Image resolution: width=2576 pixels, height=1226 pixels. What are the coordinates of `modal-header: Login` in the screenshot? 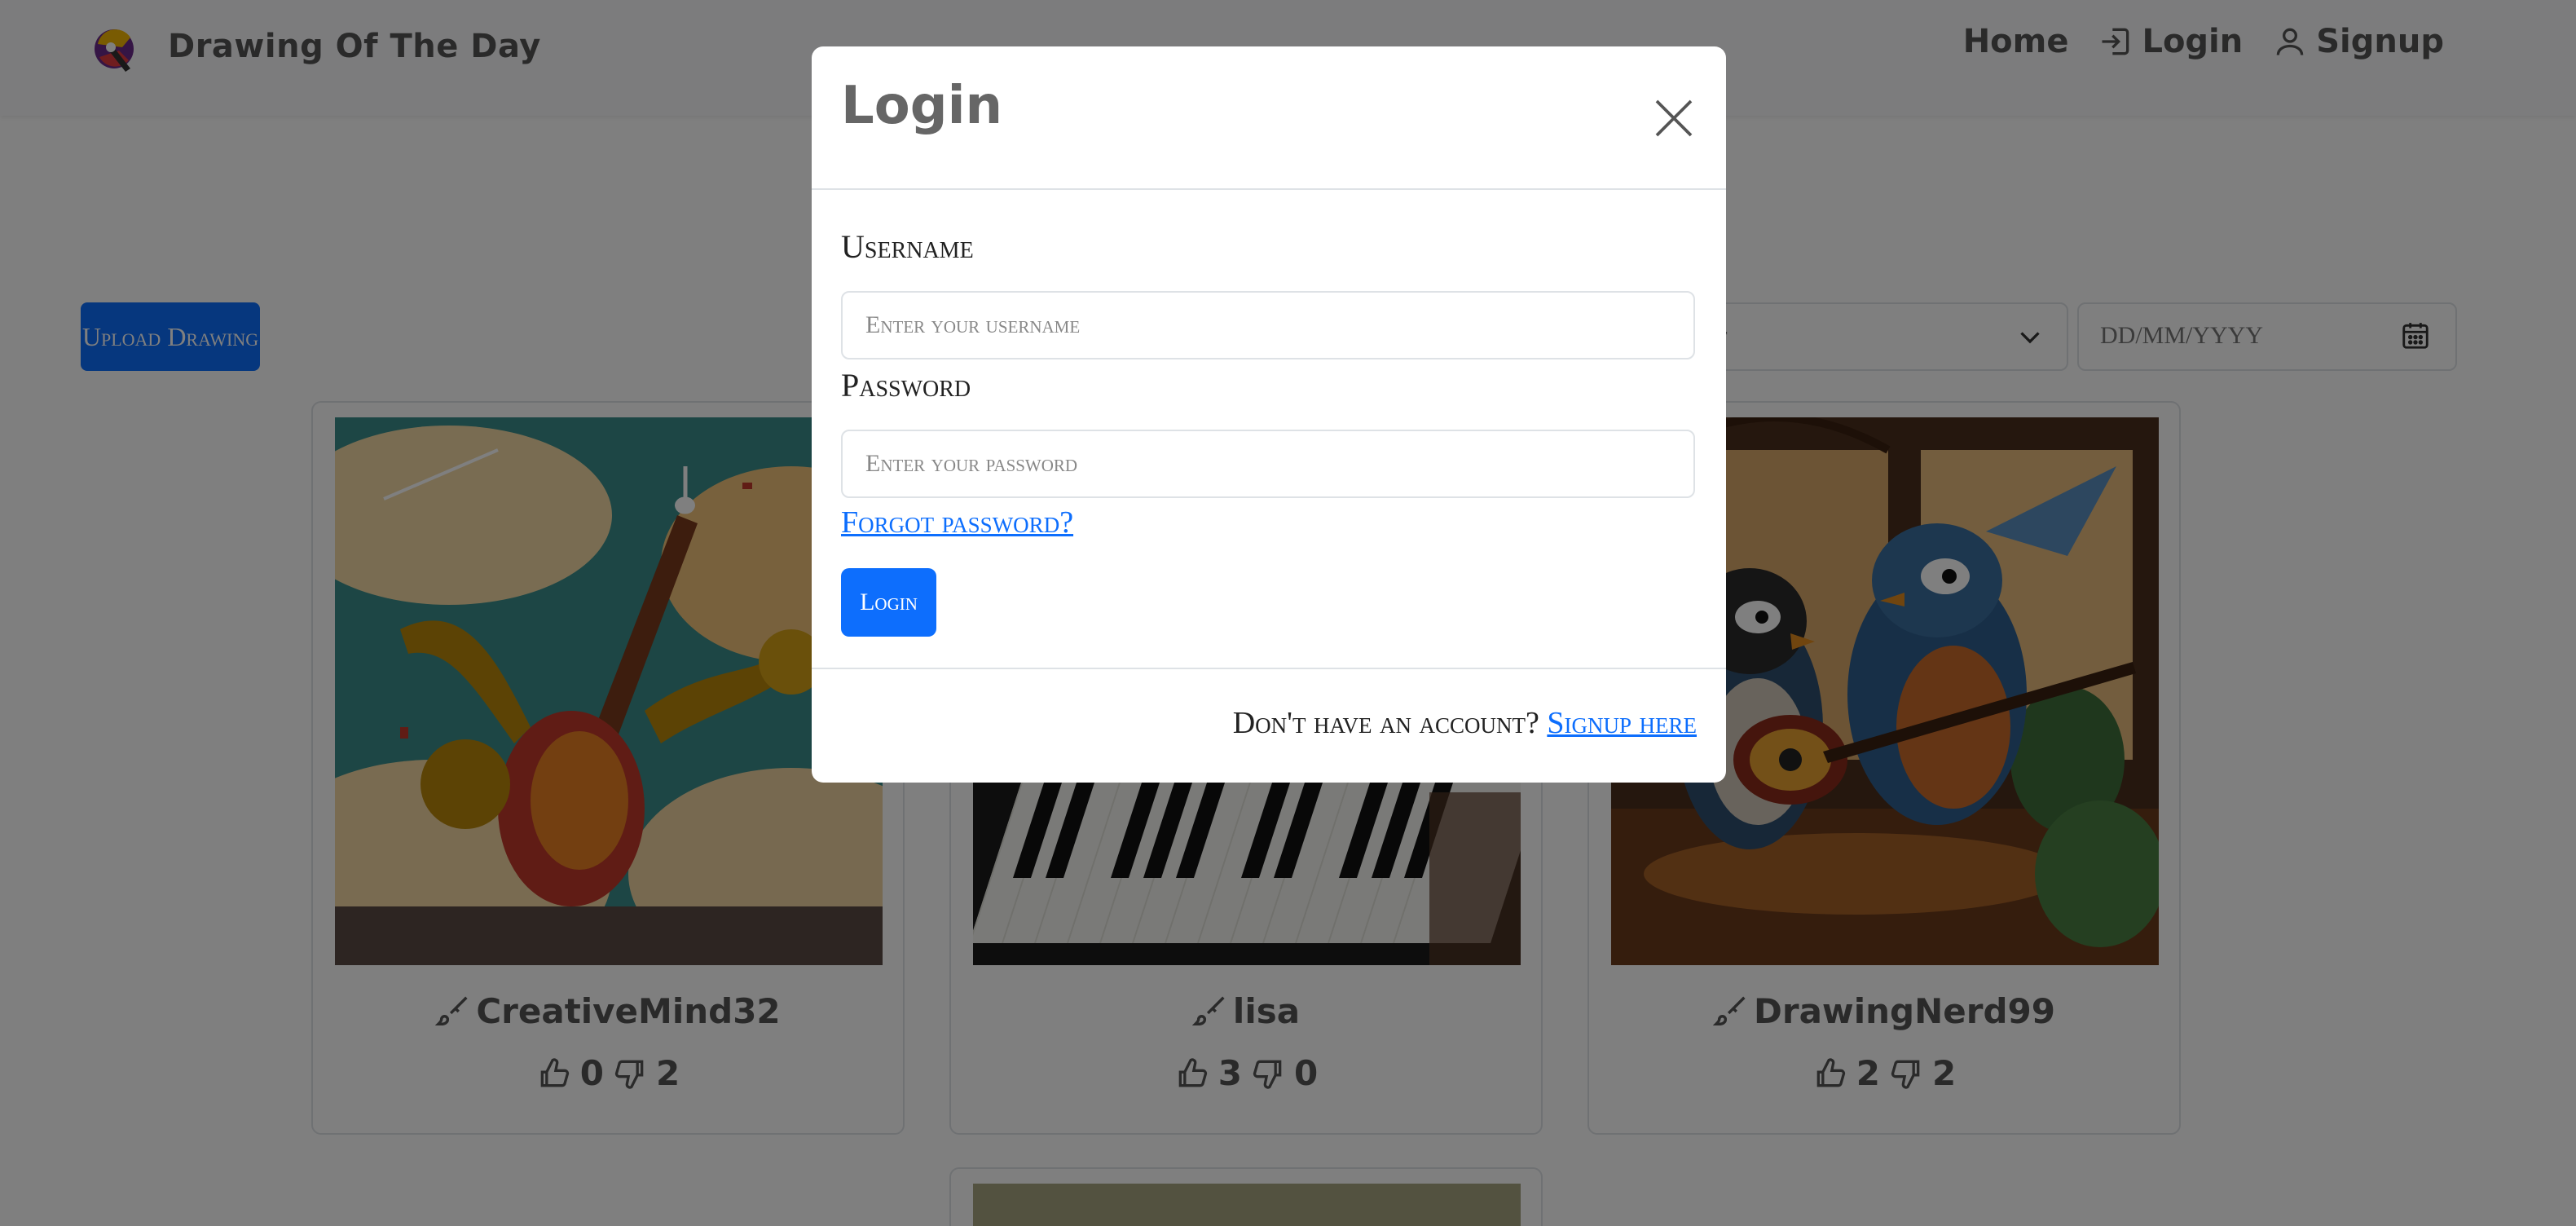 It's located at (1269, 118).